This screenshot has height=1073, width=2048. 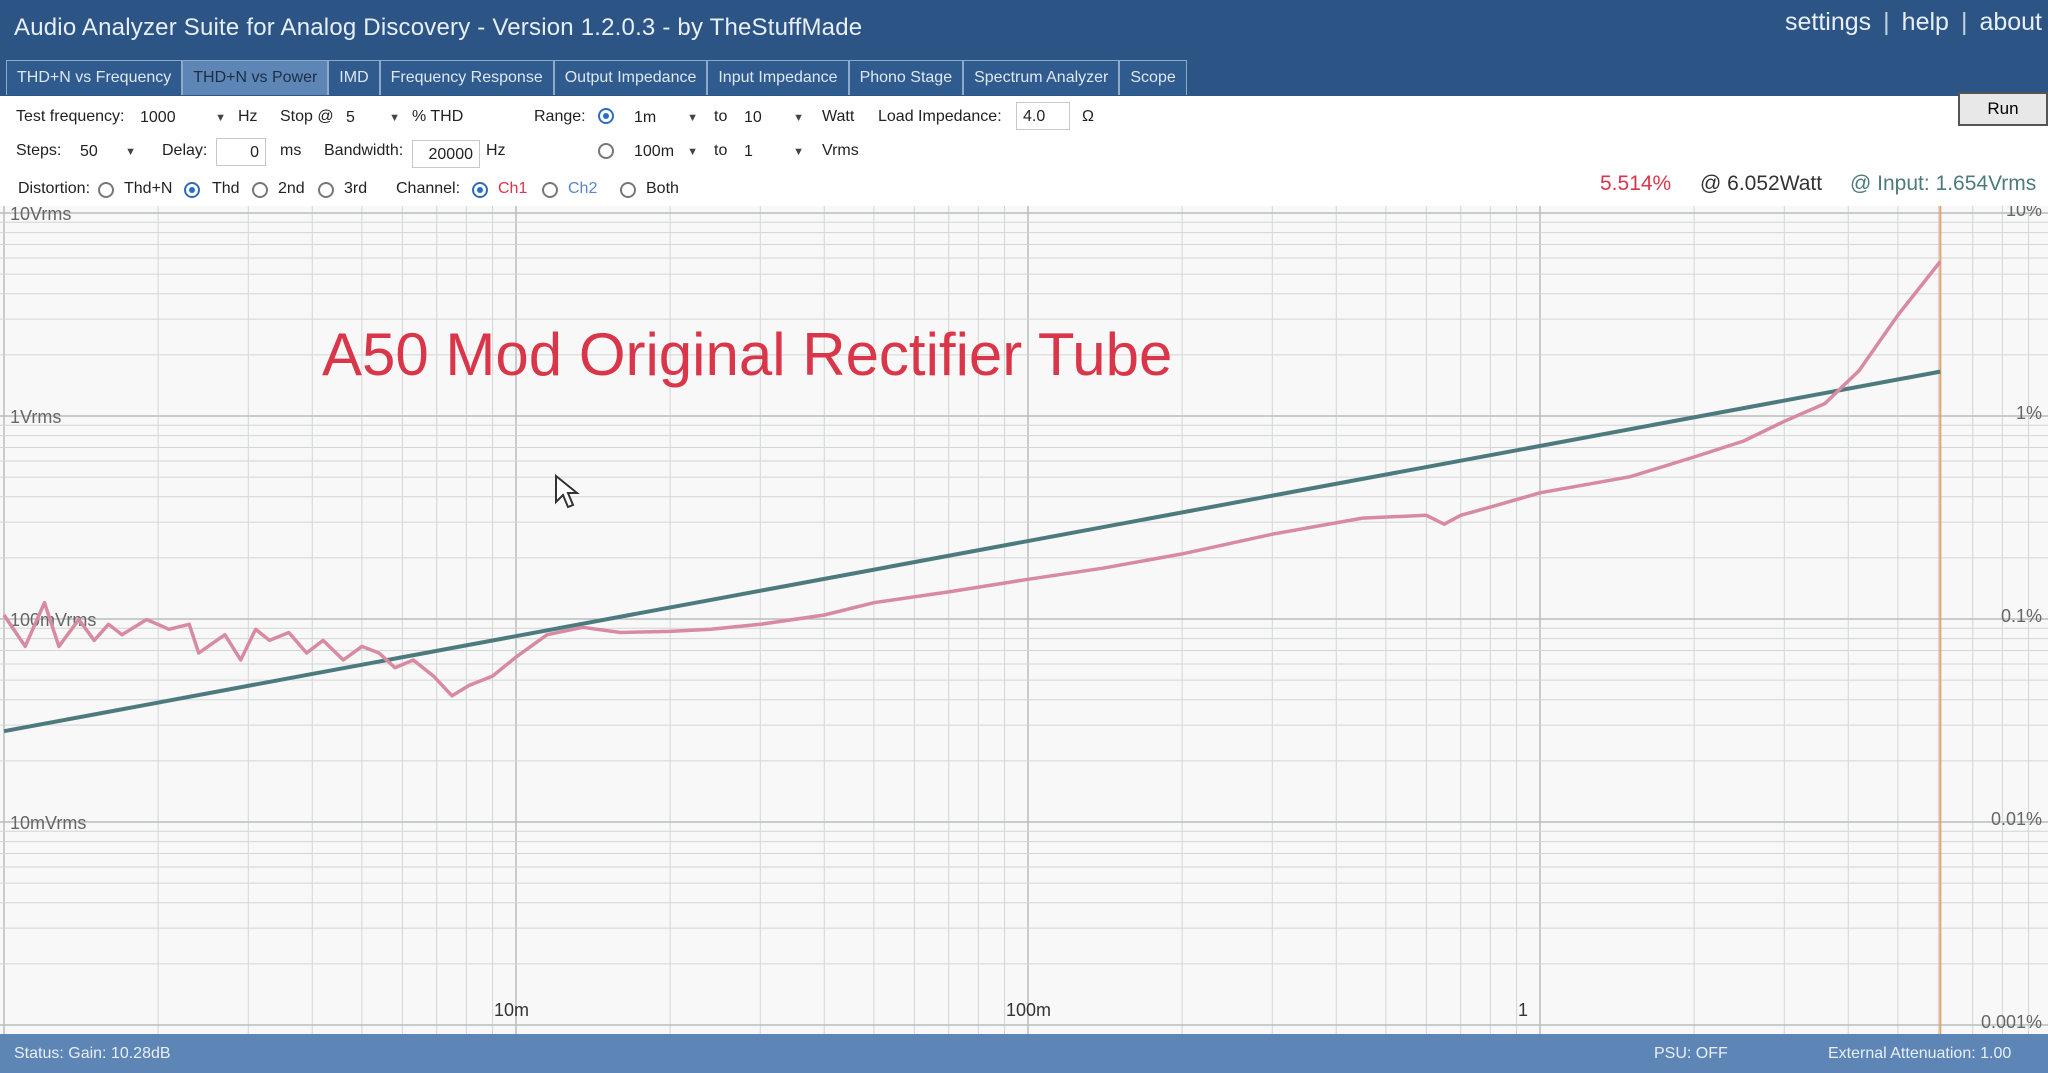 What do you see at coordinates (1088, 116) in the screenshot?
I see `ohm-unit: Ω` at bounding box center [1088, 116].